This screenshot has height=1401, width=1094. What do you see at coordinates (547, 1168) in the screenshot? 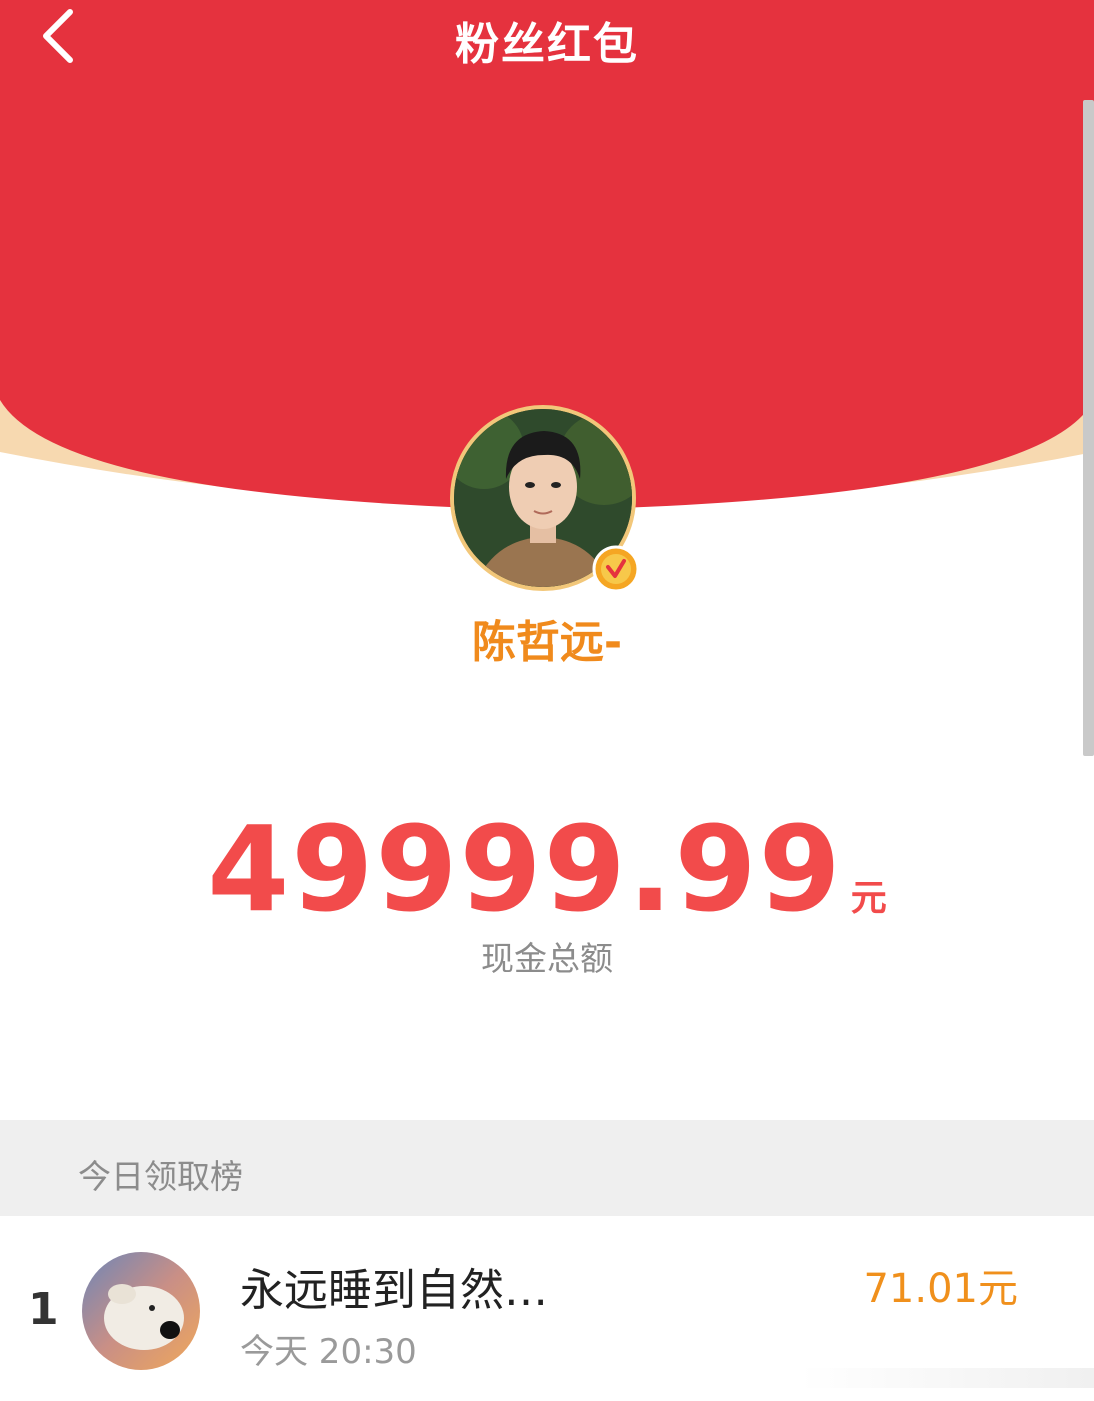
I see `ranking-header: 今日领取榜` at bounding box center [547, 1168].